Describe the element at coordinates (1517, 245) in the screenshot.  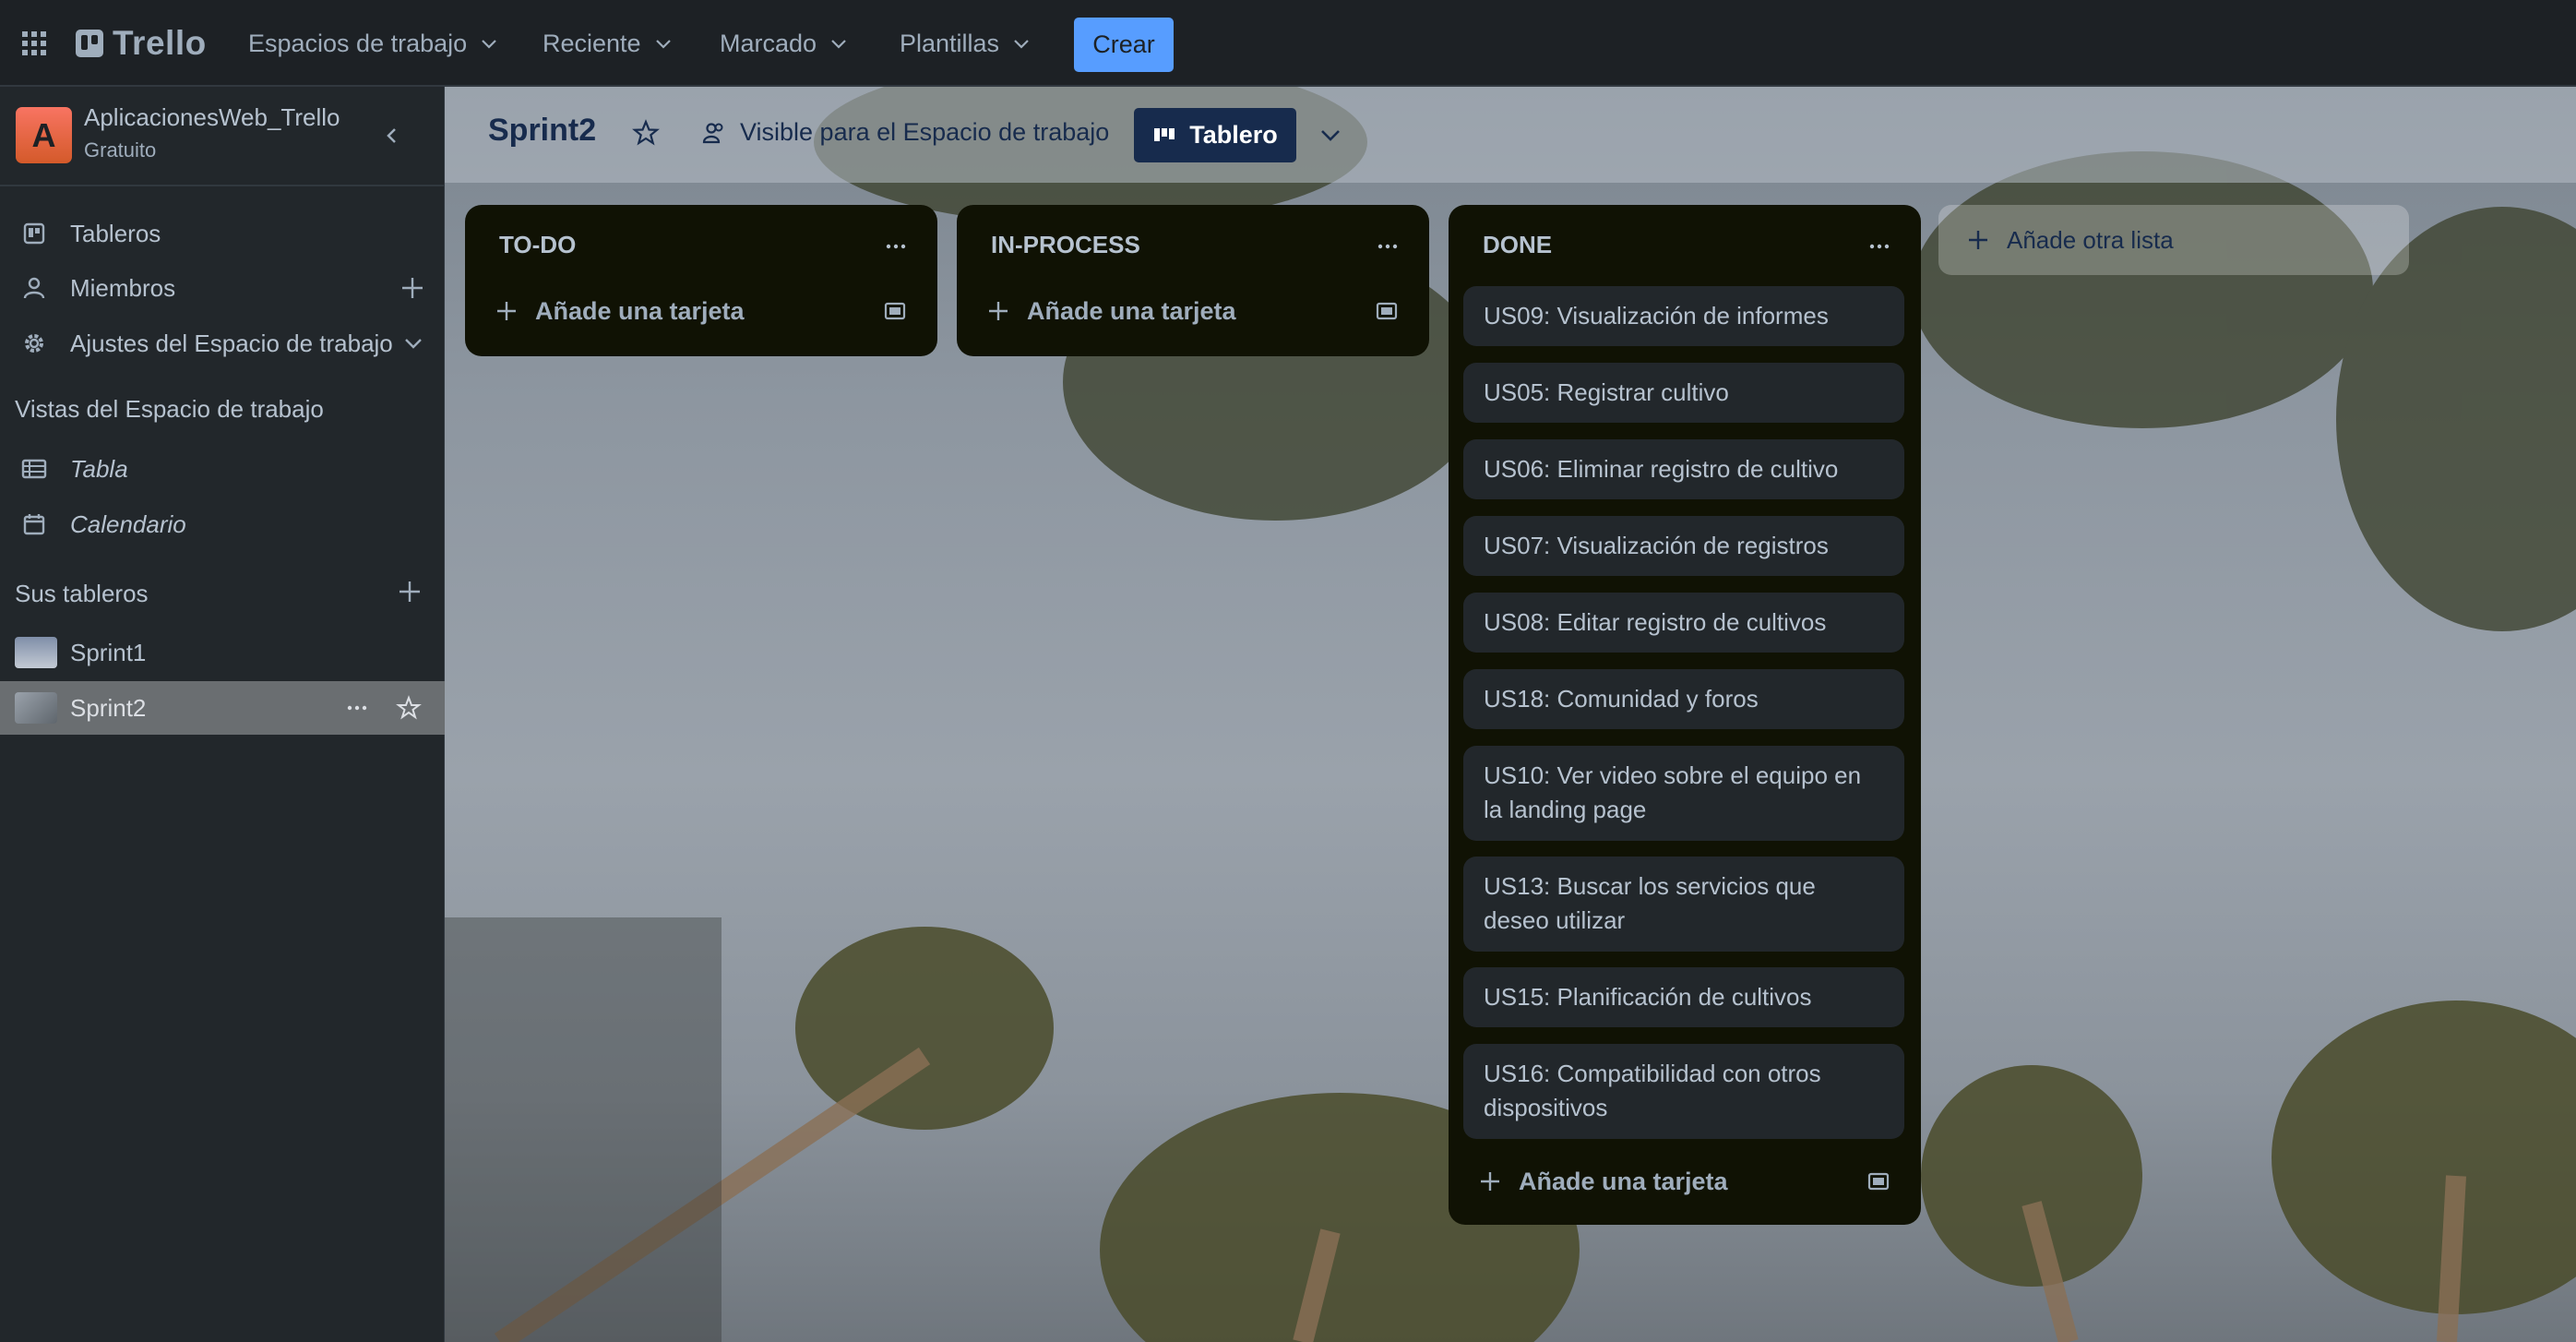
I see `list-title: DONE` at that location.